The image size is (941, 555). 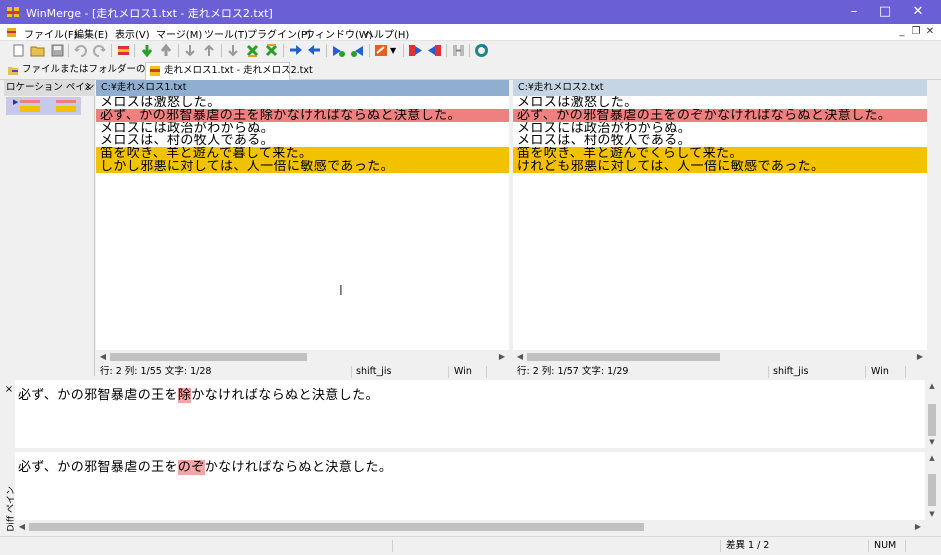 I want to click on file-line: 必ず、かの邪智暴虐の王を除かなければならぬと決意した。, so click(x=302, y=115).